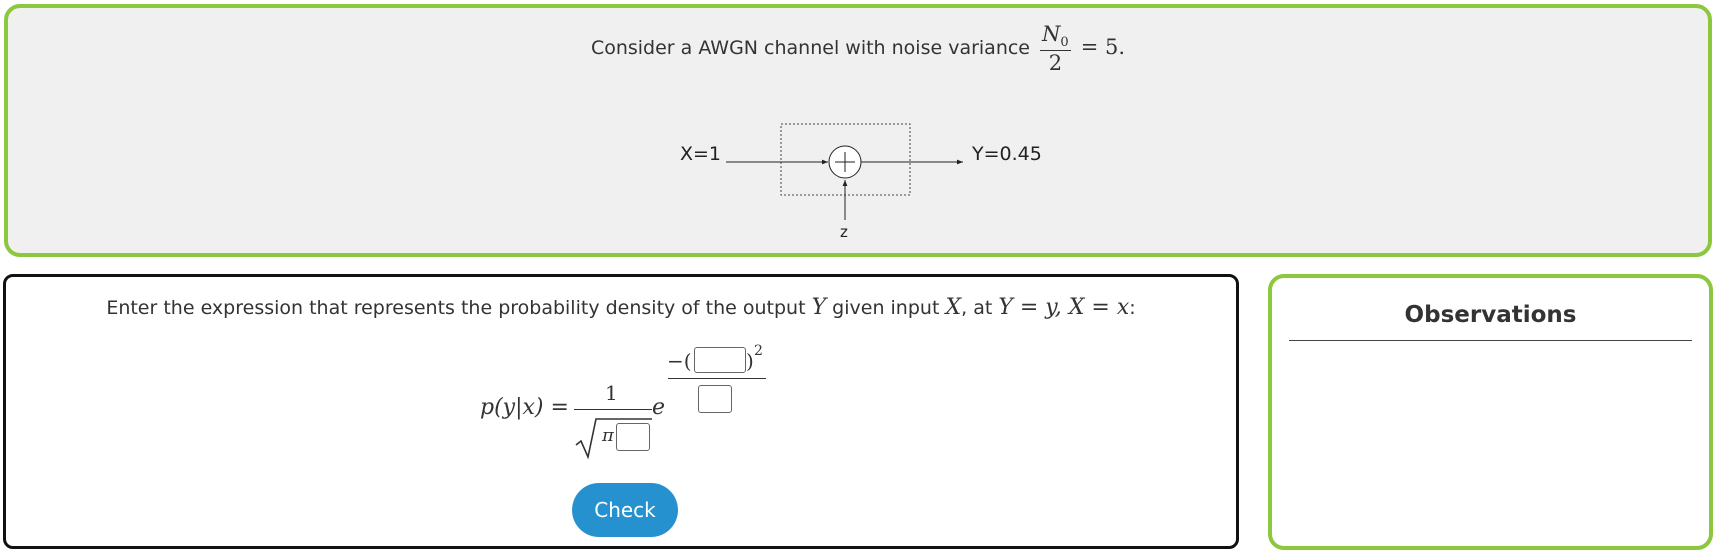 This screenshot has height=552, width=1716. What do you see at coordinates (679, 361) in the screenshot?
I see `exponent-minus: −(` at bounding box center [679, 361].